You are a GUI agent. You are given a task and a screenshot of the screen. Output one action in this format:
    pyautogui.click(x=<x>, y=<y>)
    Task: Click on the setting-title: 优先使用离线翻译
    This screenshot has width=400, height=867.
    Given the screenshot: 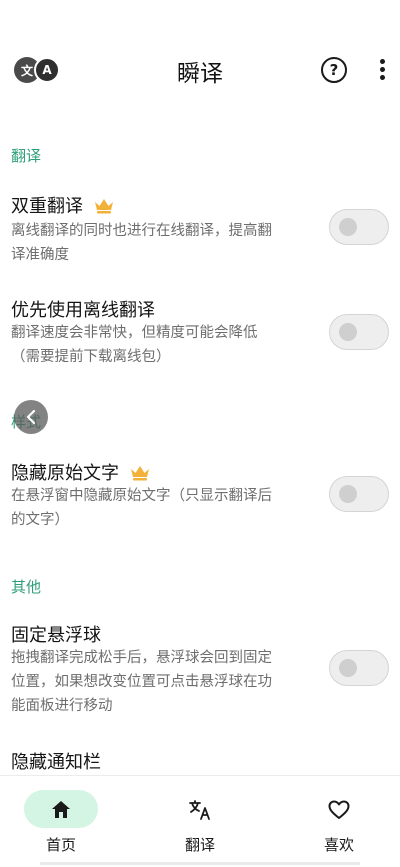 What is the action you would take?
    pyautogui.click(x=83, y=309)
    